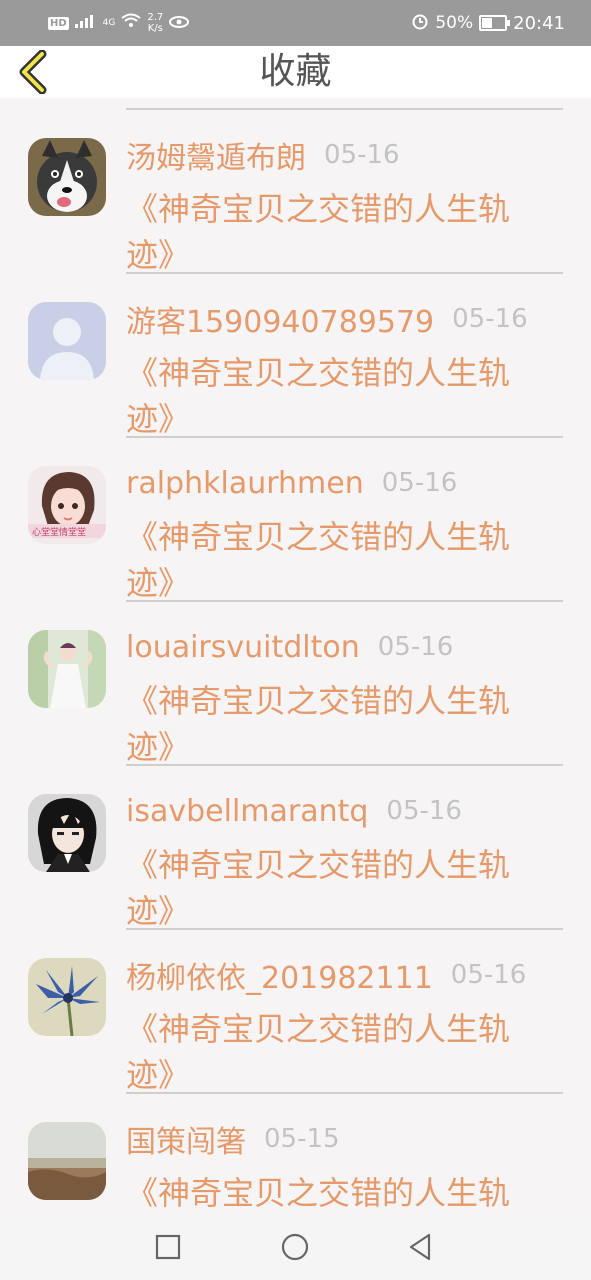  I want to click on list-item: 杨柳依依_201982111 05-16 《神奇宝贝之交错的人生轨迹》, so click(295, 1012).